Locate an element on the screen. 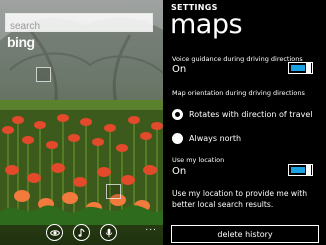 Image resolution: width=326 pixels, height=245 pixels. app-bar is located at coordinates (81, 232).